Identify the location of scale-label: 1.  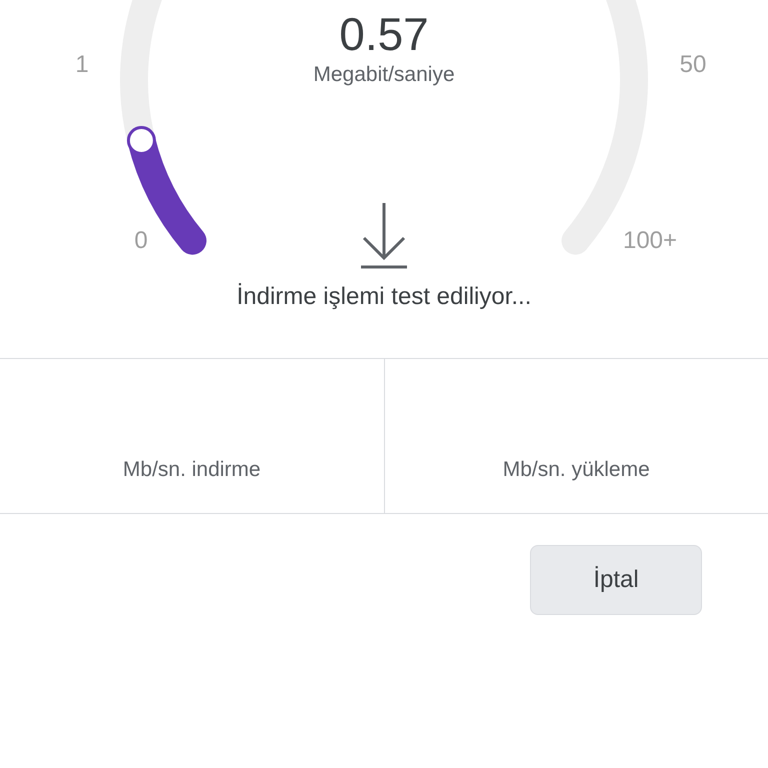
(82, 64).